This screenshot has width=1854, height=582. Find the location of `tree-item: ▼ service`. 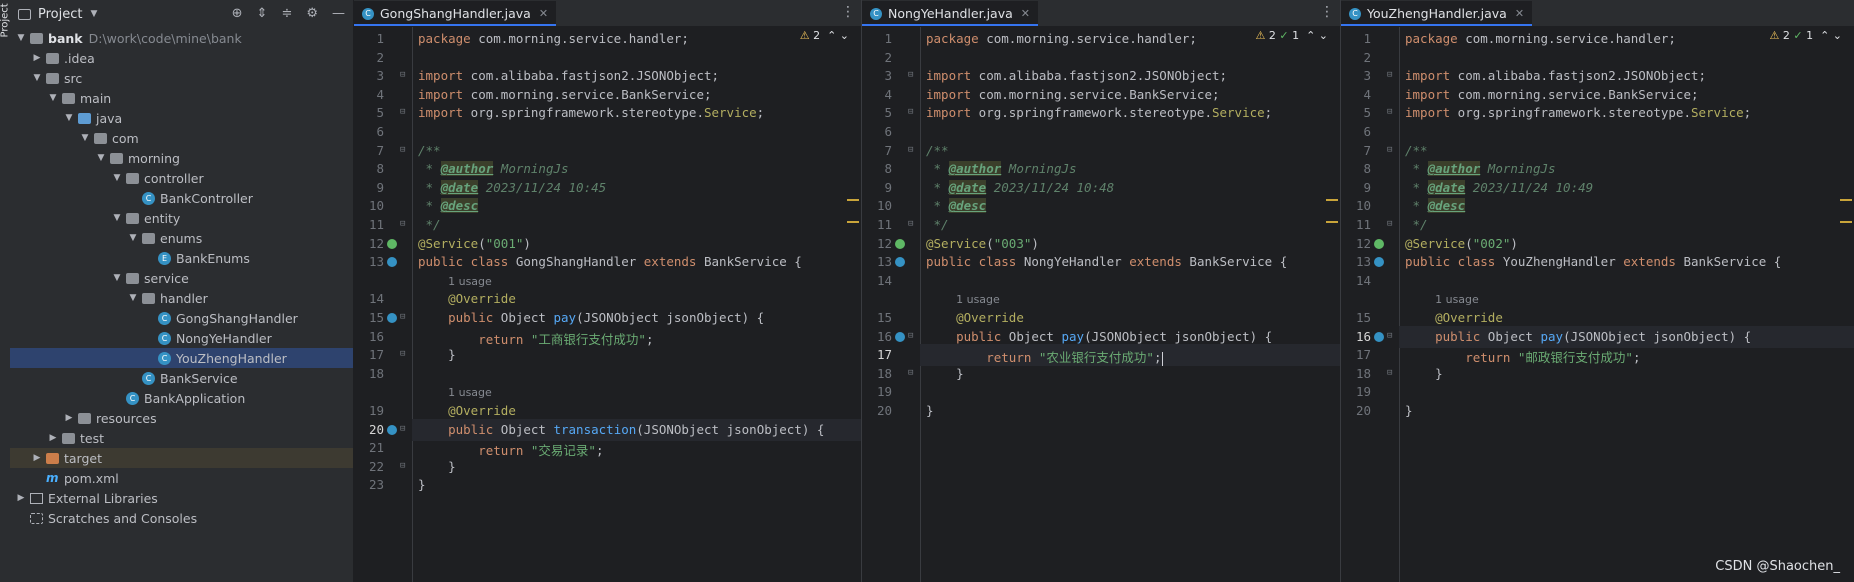

tree-item: ▼ service is located at coordinates (181, 278).